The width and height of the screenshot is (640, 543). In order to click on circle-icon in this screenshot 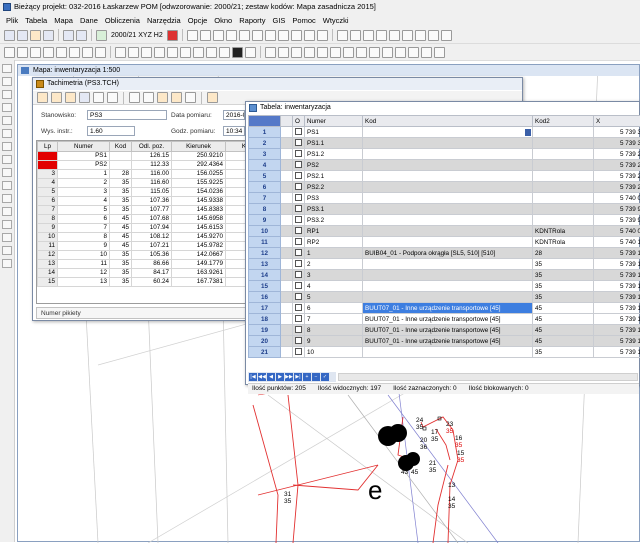, I will do `click(172, 52)`.